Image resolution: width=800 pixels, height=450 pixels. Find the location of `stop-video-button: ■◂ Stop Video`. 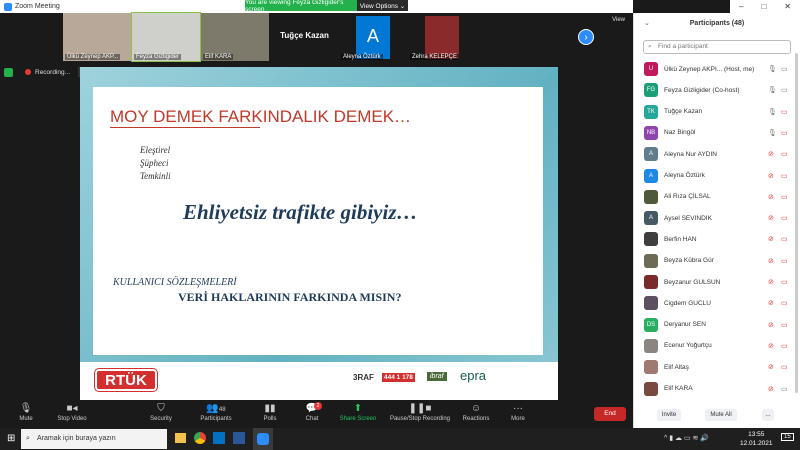

stop-video-button: ■◂ Stop Video is located at coordinates (72, 412).